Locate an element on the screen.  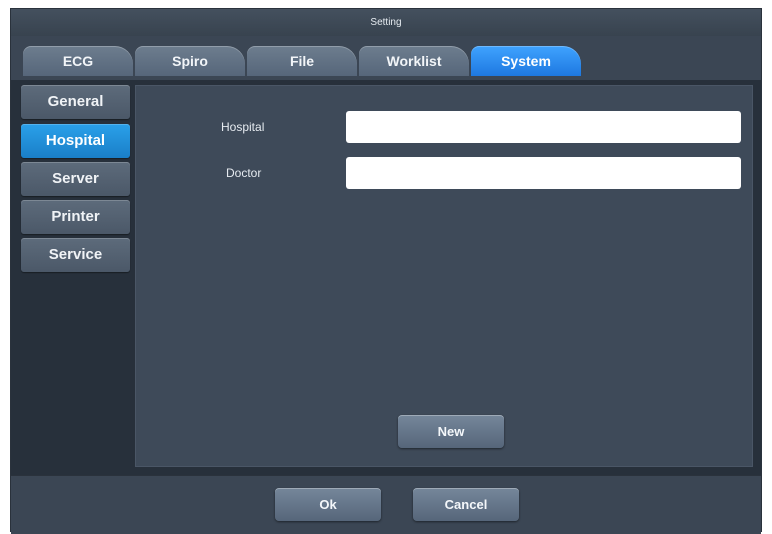
tab-spiro: Spiro is located at coordinates (190, 61).